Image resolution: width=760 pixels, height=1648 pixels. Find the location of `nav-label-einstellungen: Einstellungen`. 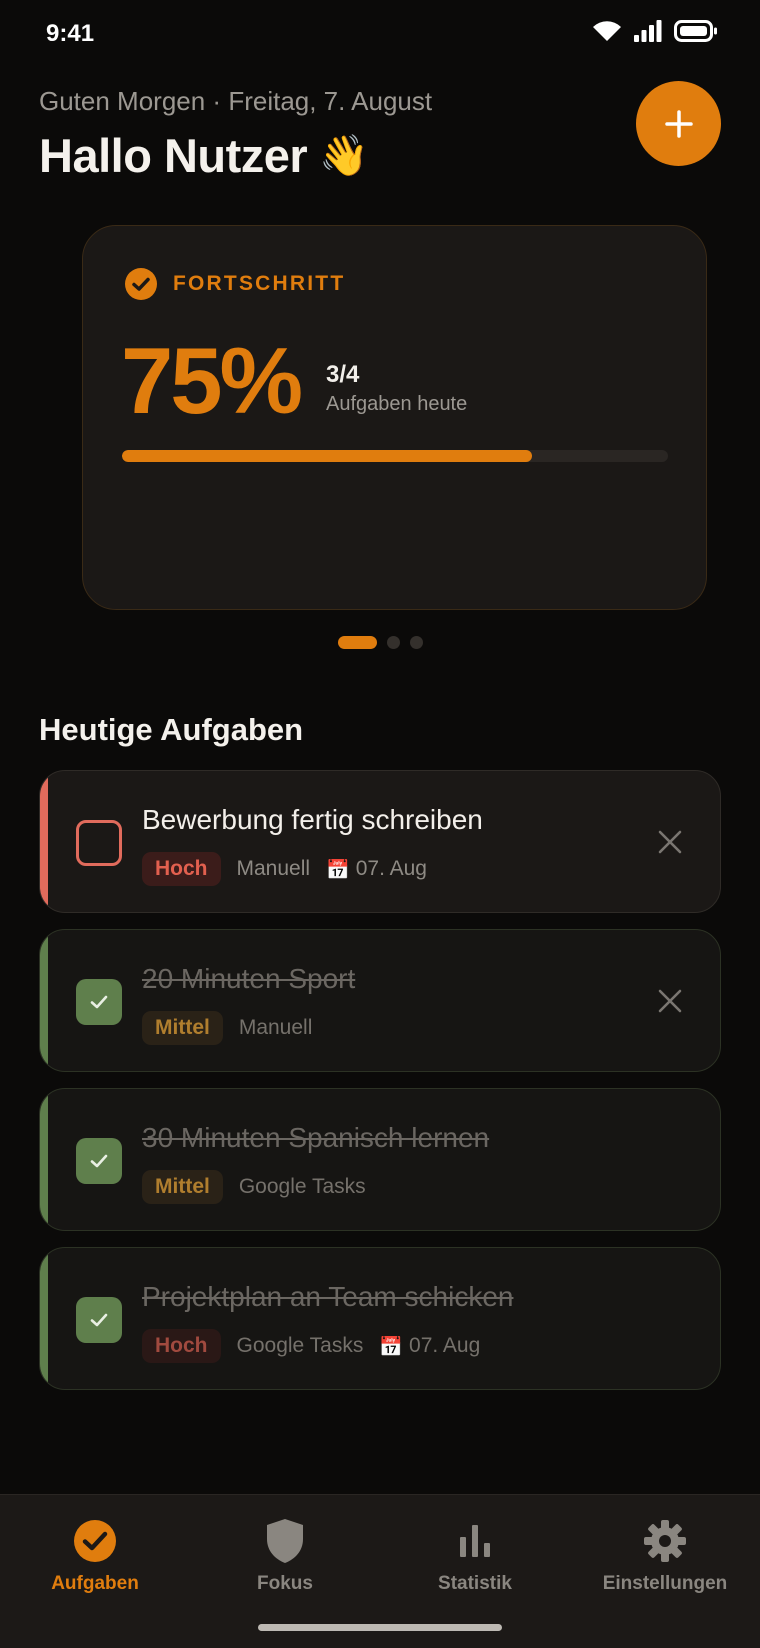

nav-label-einstellungen: Einstellungen is located at coordinates (665, 1583).